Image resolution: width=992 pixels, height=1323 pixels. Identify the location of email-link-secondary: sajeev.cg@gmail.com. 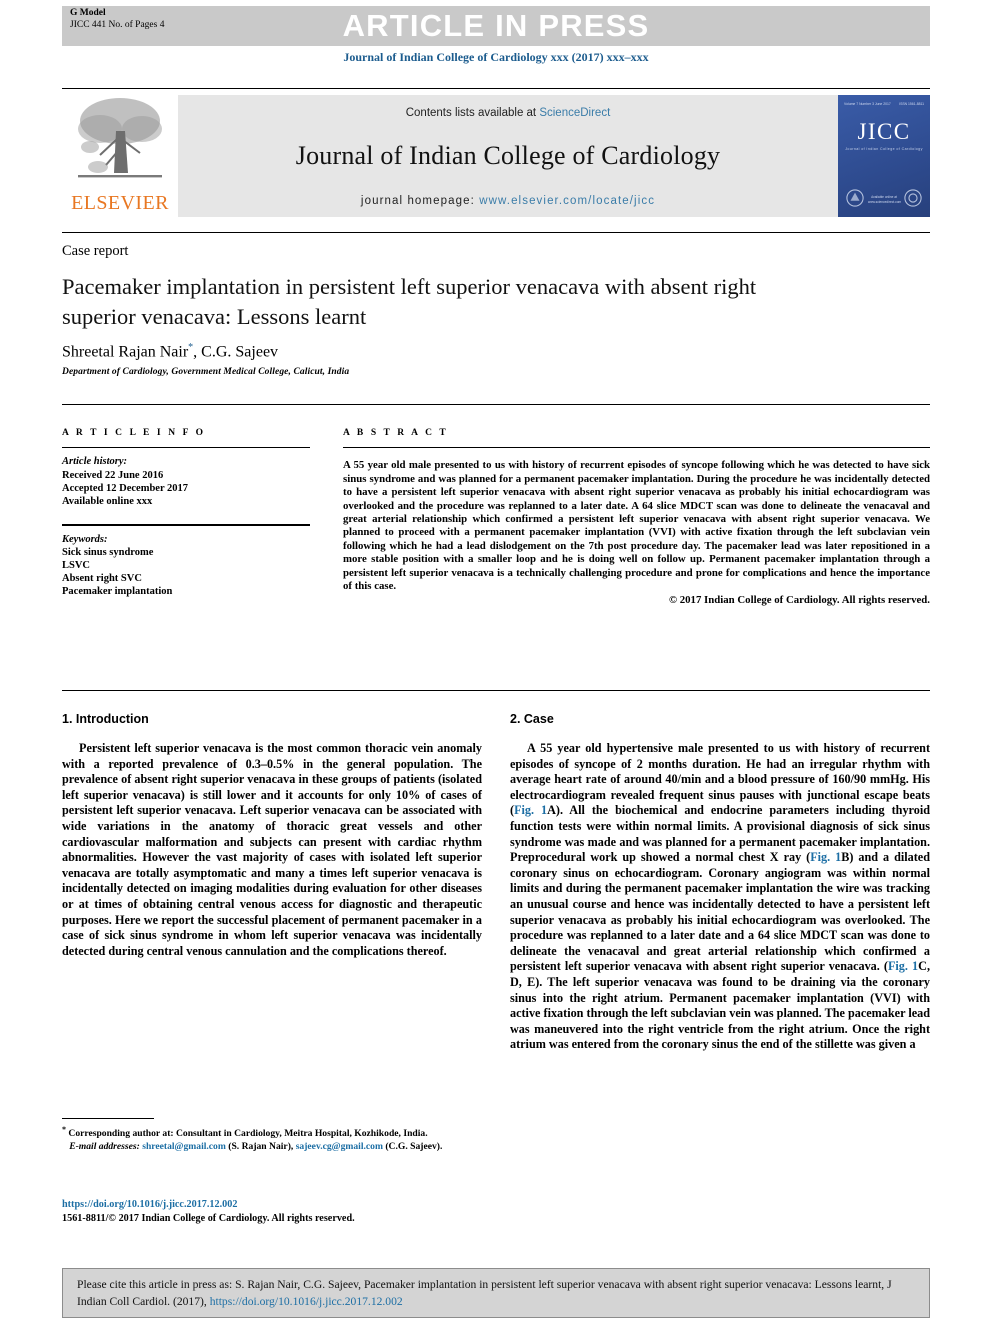
(339, 1146).